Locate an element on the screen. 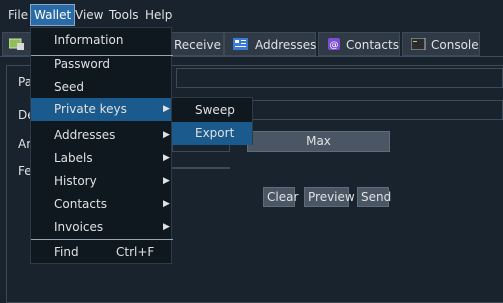 Image resolution: width=503 pixels, height=303 pixels. private-keys-submenu: Sweep Export is located at coordinates (212, 121).